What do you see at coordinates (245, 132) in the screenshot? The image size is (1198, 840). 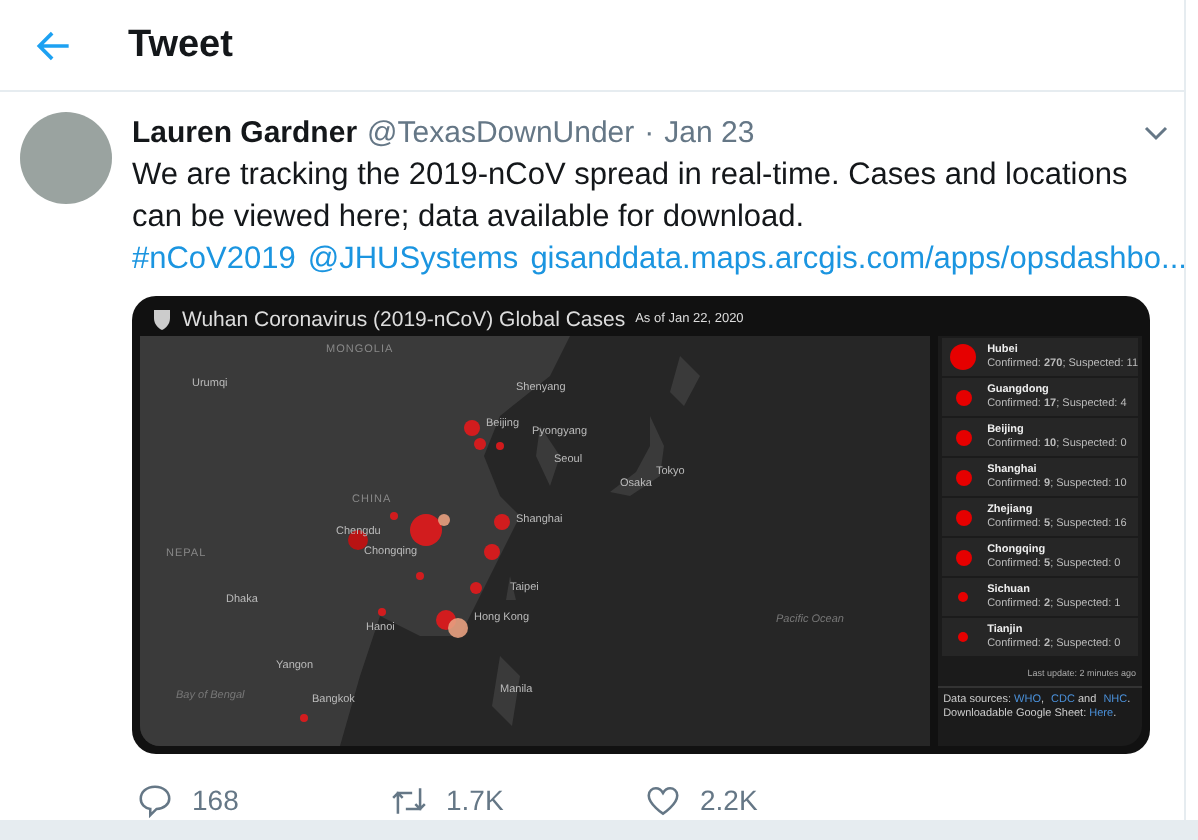 I see `author-name: Lauren Gardner` at bounding box center [245, 132].